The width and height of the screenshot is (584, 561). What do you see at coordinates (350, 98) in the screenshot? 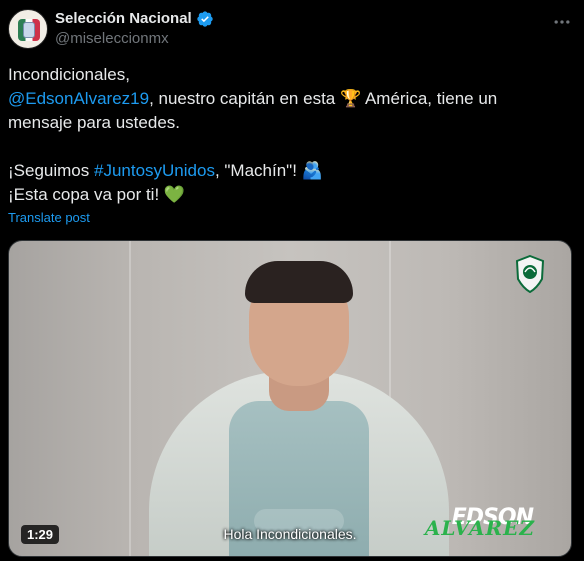
I see `trophy-emoji: 🏆` at bounding box center [350, 98].